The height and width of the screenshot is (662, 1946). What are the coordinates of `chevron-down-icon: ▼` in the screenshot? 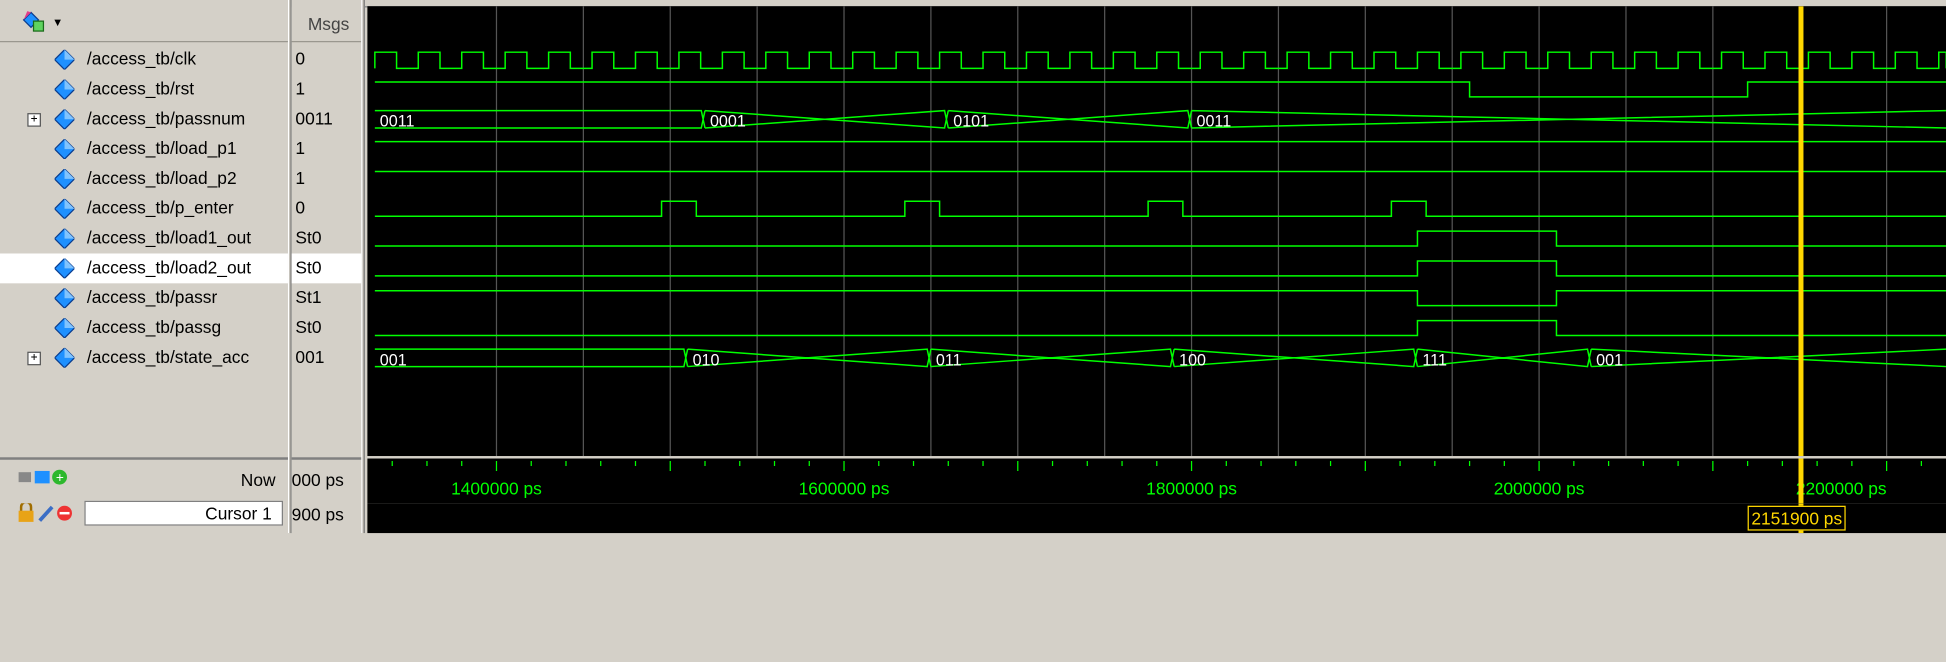 It's located at (57, 22).